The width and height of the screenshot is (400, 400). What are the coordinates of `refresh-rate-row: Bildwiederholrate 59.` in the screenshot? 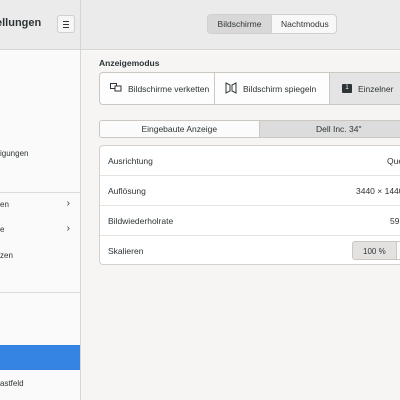 It's located at (250, 221).